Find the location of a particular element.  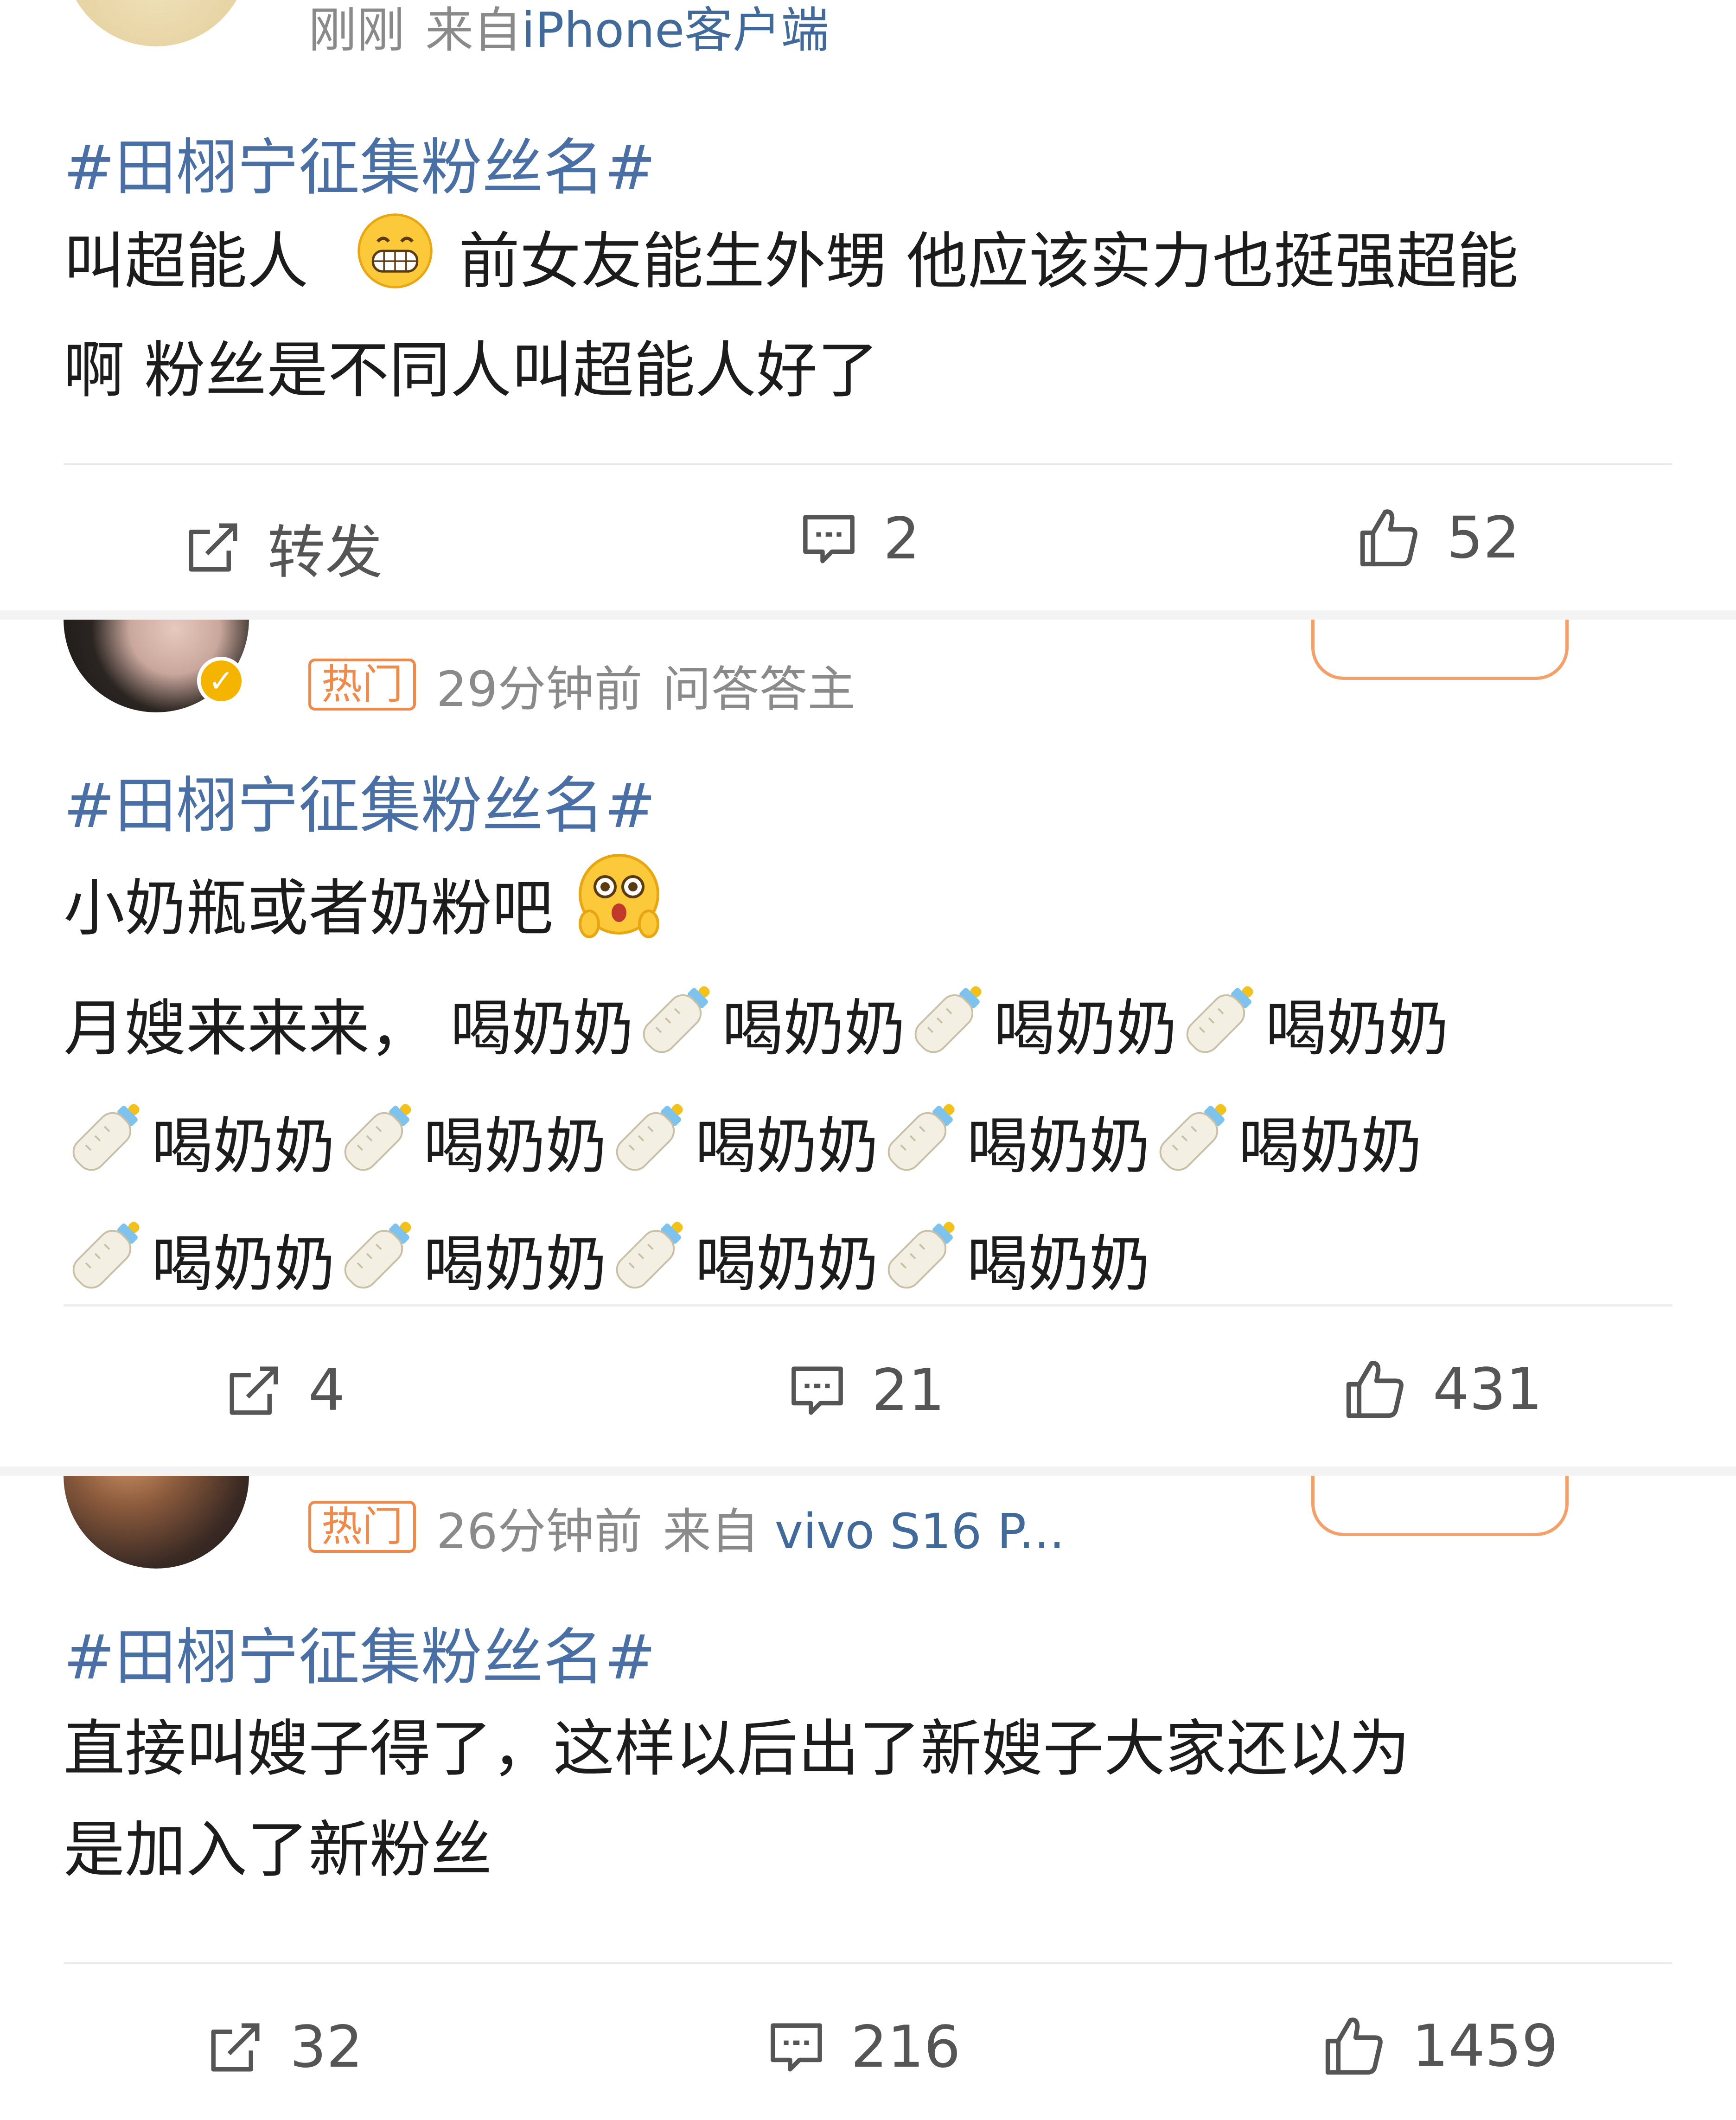

comment-button: 216 is located at coordinates (863, 2047).